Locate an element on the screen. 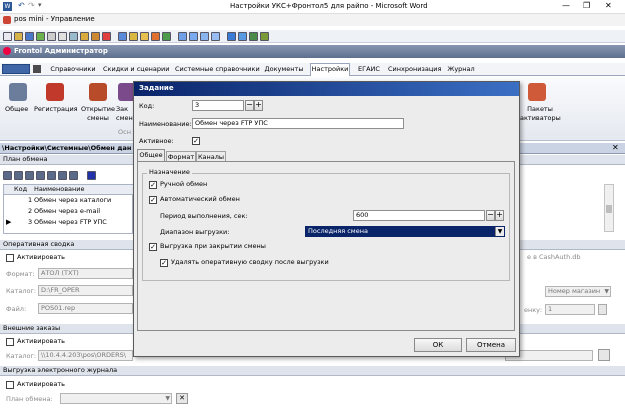  maximize-button: ❐ is located at coordinates (586, 5).